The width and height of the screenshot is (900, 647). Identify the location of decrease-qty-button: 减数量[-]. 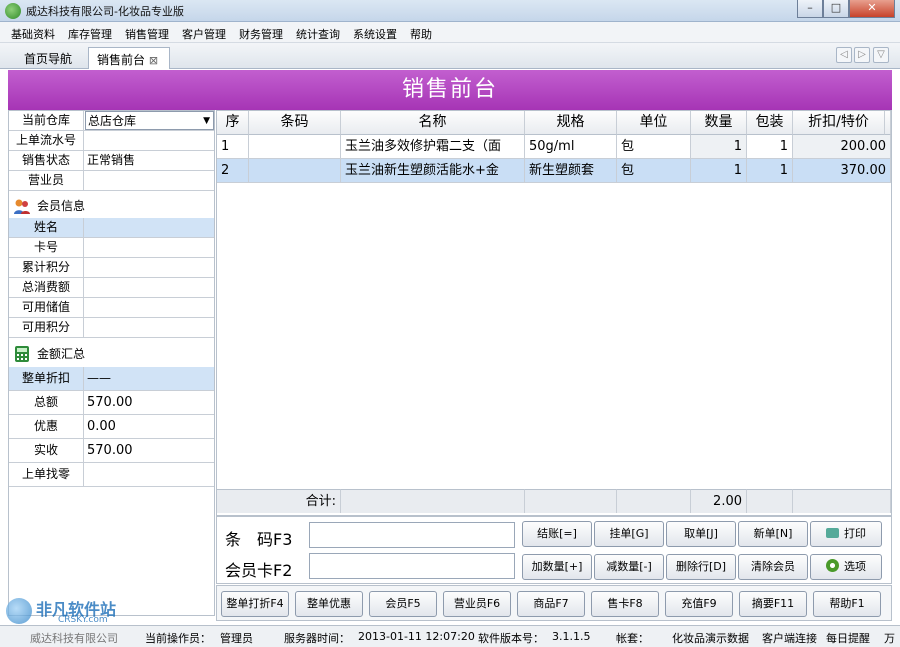
(629, 567).